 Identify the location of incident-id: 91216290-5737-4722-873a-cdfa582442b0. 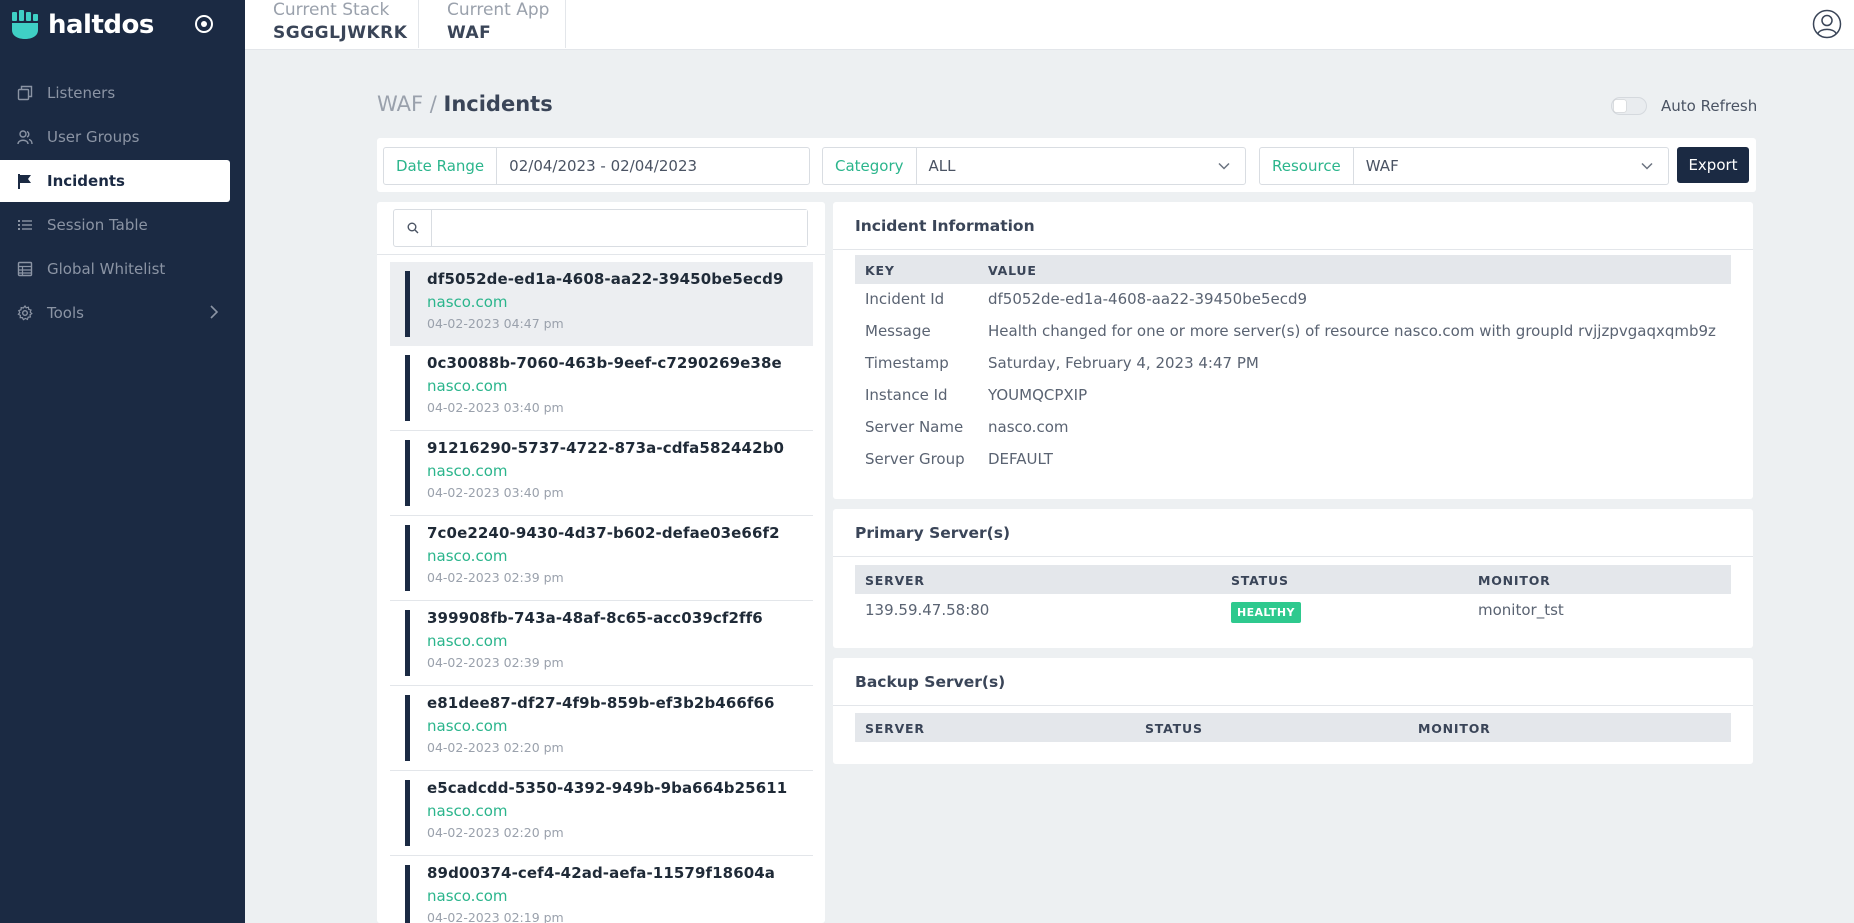
(606, 448).